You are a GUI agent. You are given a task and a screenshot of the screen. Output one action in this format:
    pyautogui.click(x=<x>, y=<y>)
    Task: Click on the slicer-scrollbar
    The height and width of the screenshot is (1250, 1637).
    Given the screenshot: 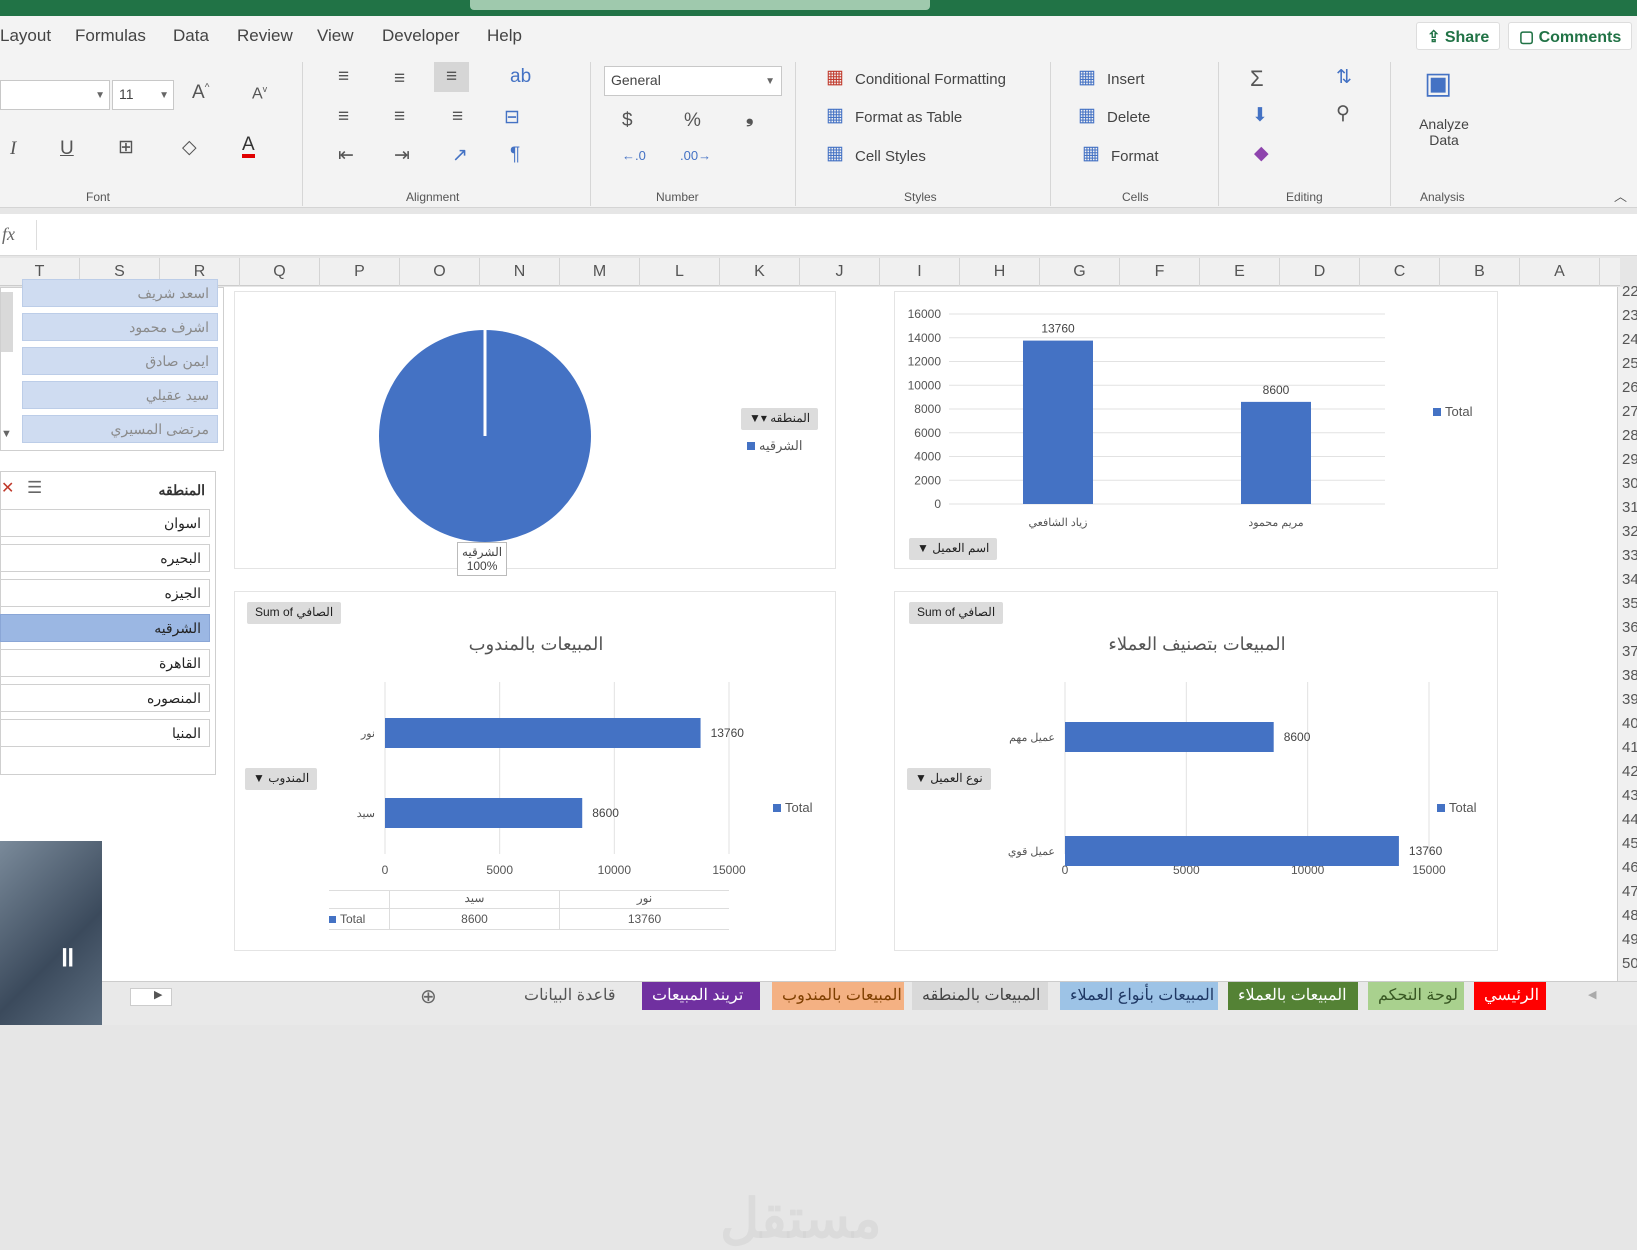 What is the action you would take?
    pyautogui.click(x=7, y=322)
    